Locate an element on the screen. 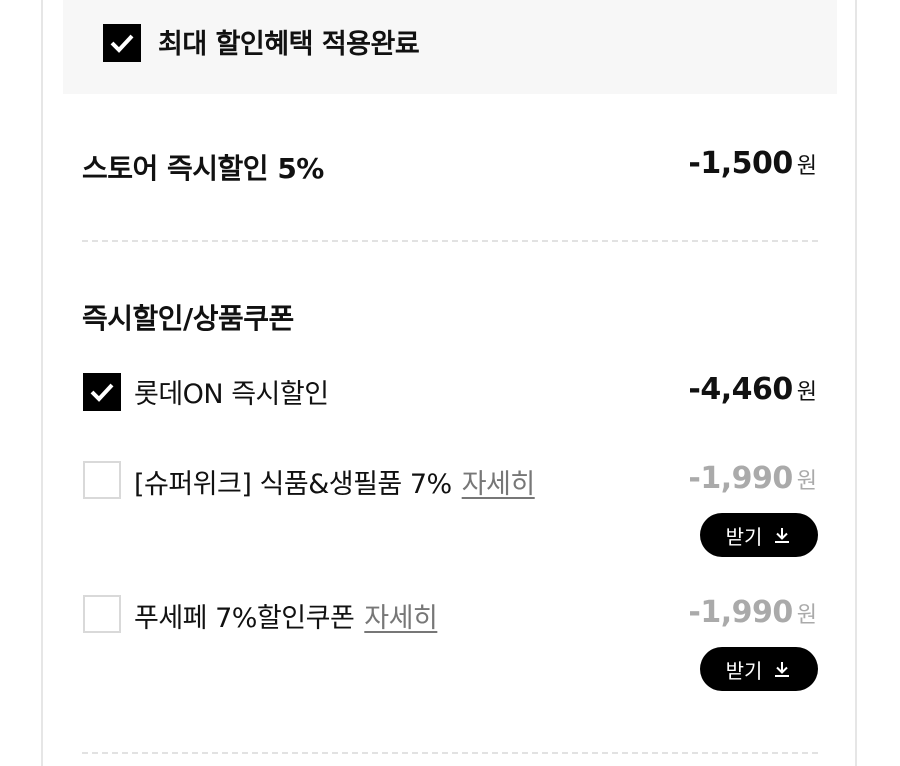  coupon-section-title: 즉시할인/상품쿠폰 is located at coordinates (188, 318).